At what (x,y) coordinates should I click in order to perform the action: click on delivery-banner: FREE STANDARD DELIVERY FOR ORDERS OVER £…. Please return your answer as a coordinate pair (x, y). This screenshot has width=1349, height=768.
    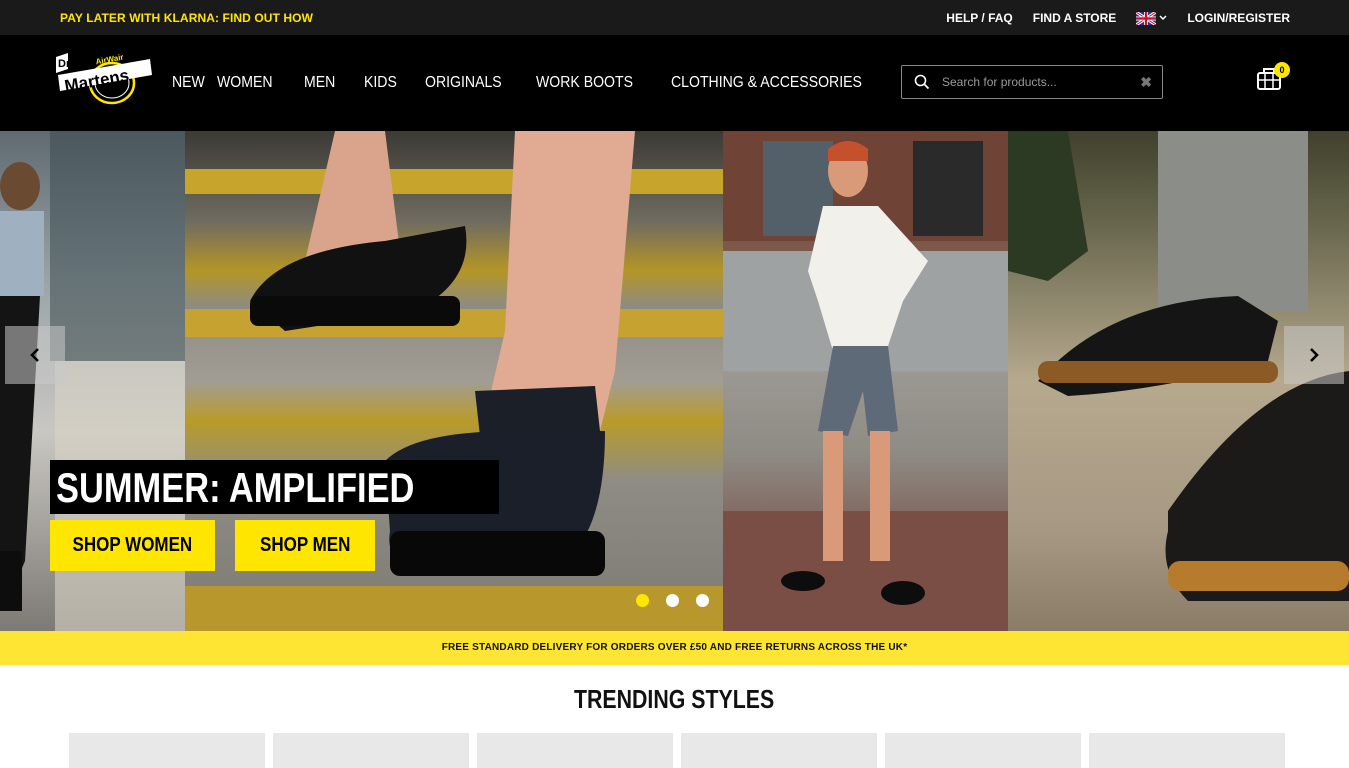
    Looking at the image, I should click on (674, 648).